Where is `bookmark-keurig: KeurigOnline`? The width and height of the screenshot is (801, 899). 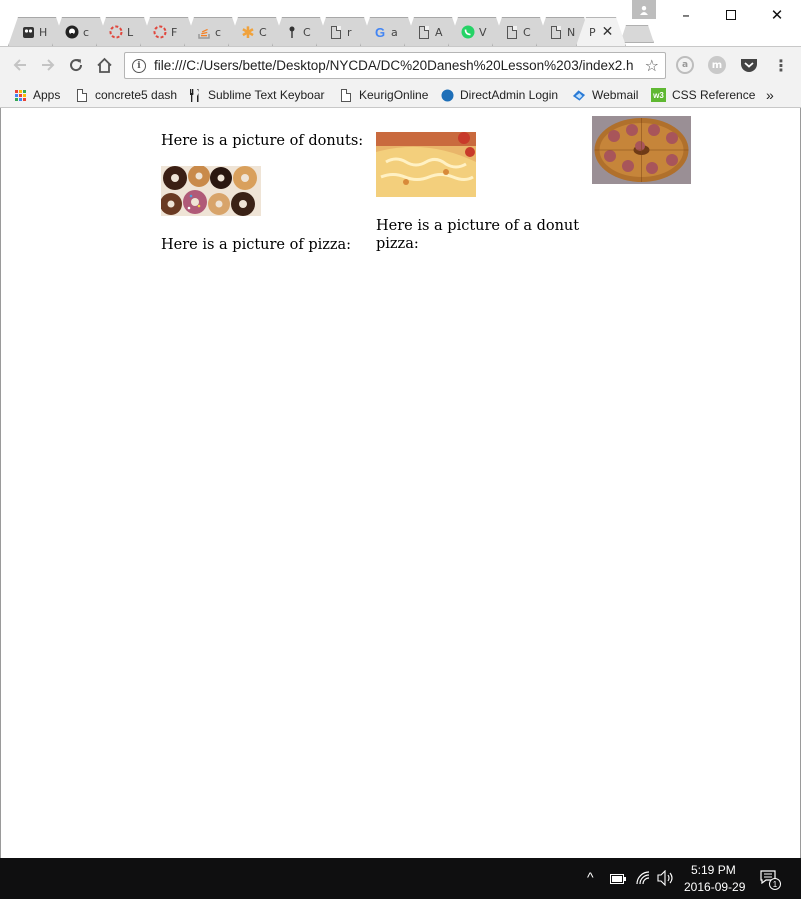
bookmark-keurig: KeurigOnline is located at coordinates (383, 95).